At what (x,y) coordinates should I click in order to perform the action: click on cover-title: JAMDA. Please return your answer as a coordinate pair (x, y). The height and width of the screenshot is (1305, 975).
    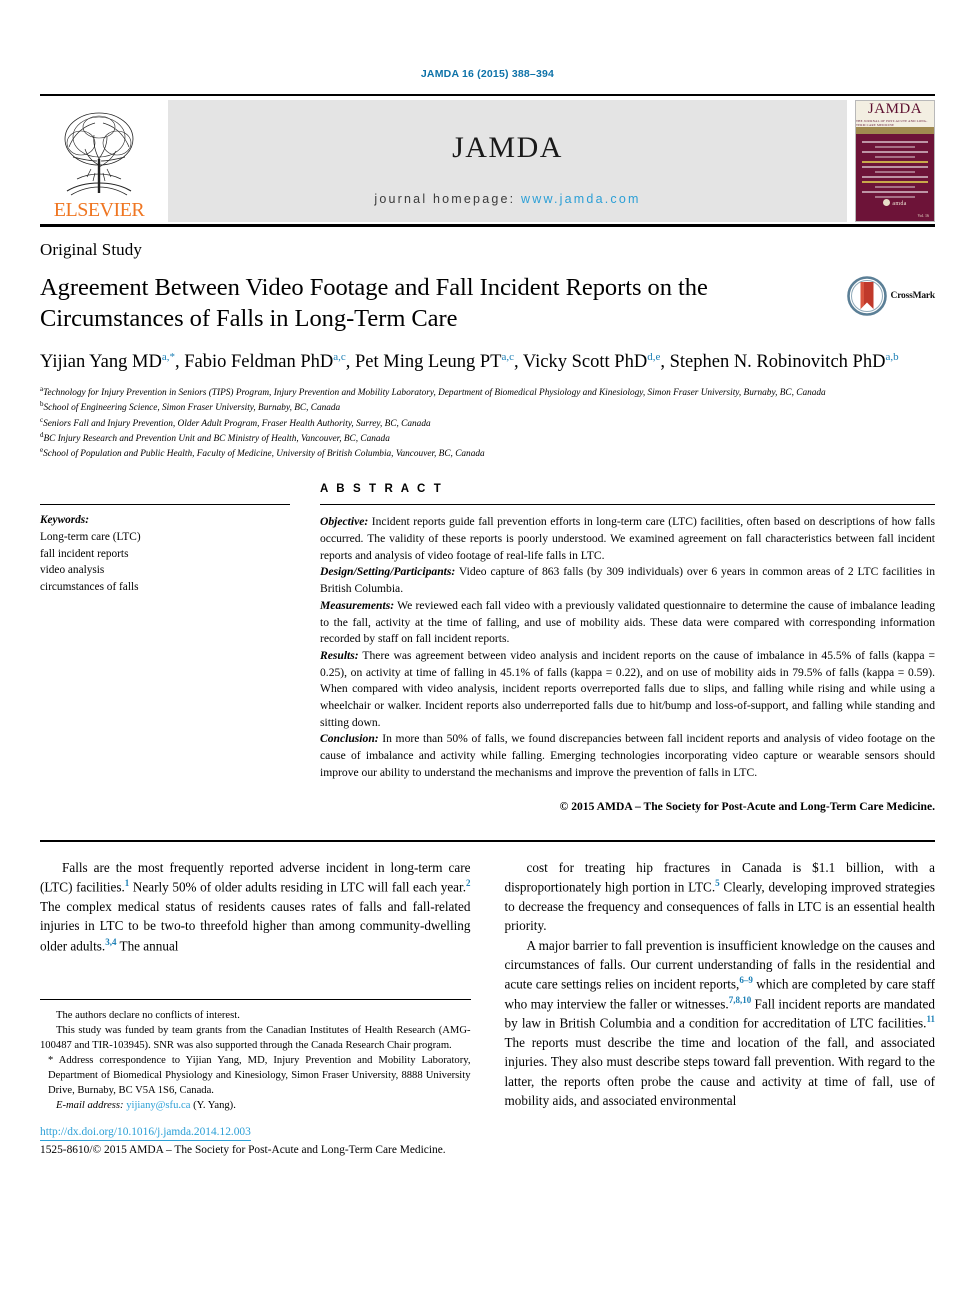
    Looking at the image, I should click on (895, 108).